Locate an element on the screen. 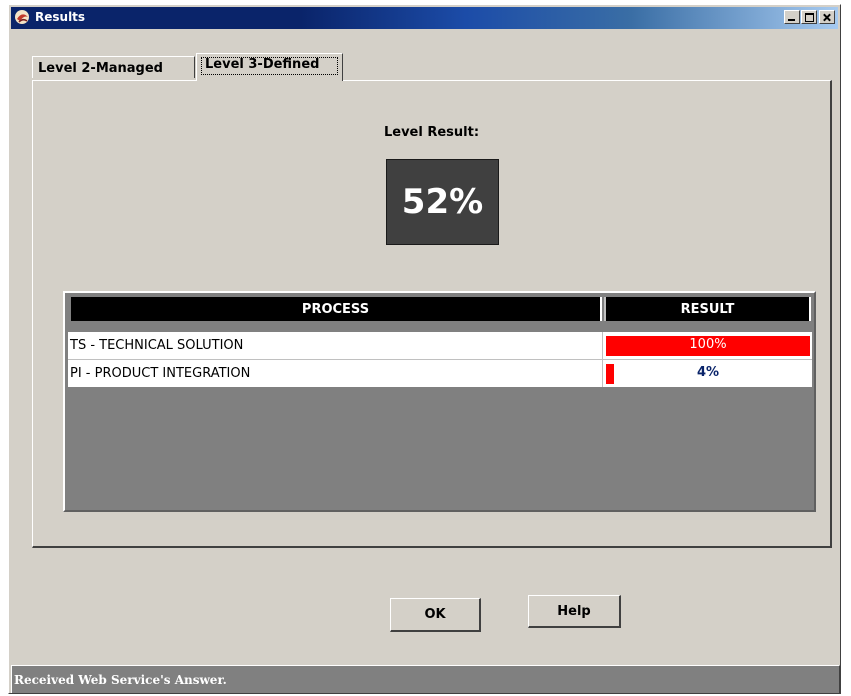 The width and height of the screenshot is (851, 696). column-header-label: RESULT is located at coordinates (707, 309).